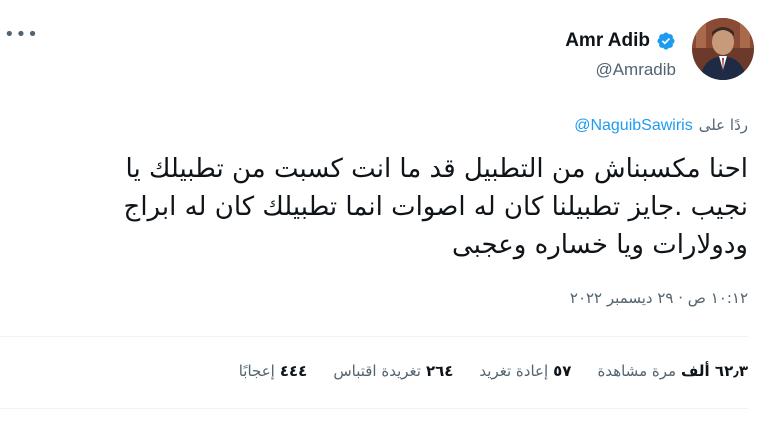 The height and width of the screenshot is (422, 768). What do you see at coordinates (562, 371) in the screenshot?
I see `retweets-count: ٥٧` at bounding box center [562, 371].